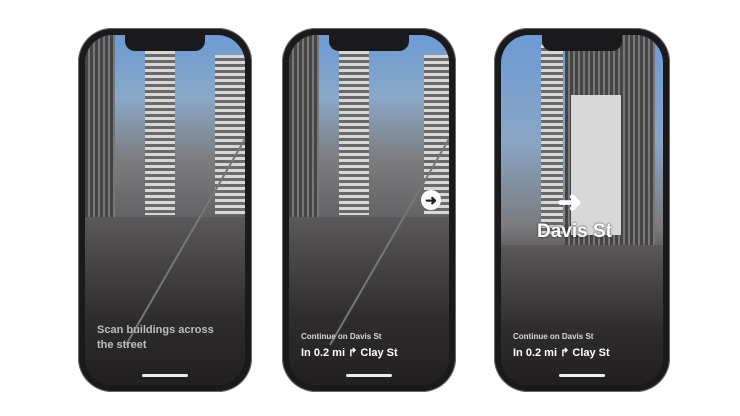 Image resolution: width=740 pixels, height=416 pixels. I want to click on ar-street-label: Davis St, so click(574, 231).